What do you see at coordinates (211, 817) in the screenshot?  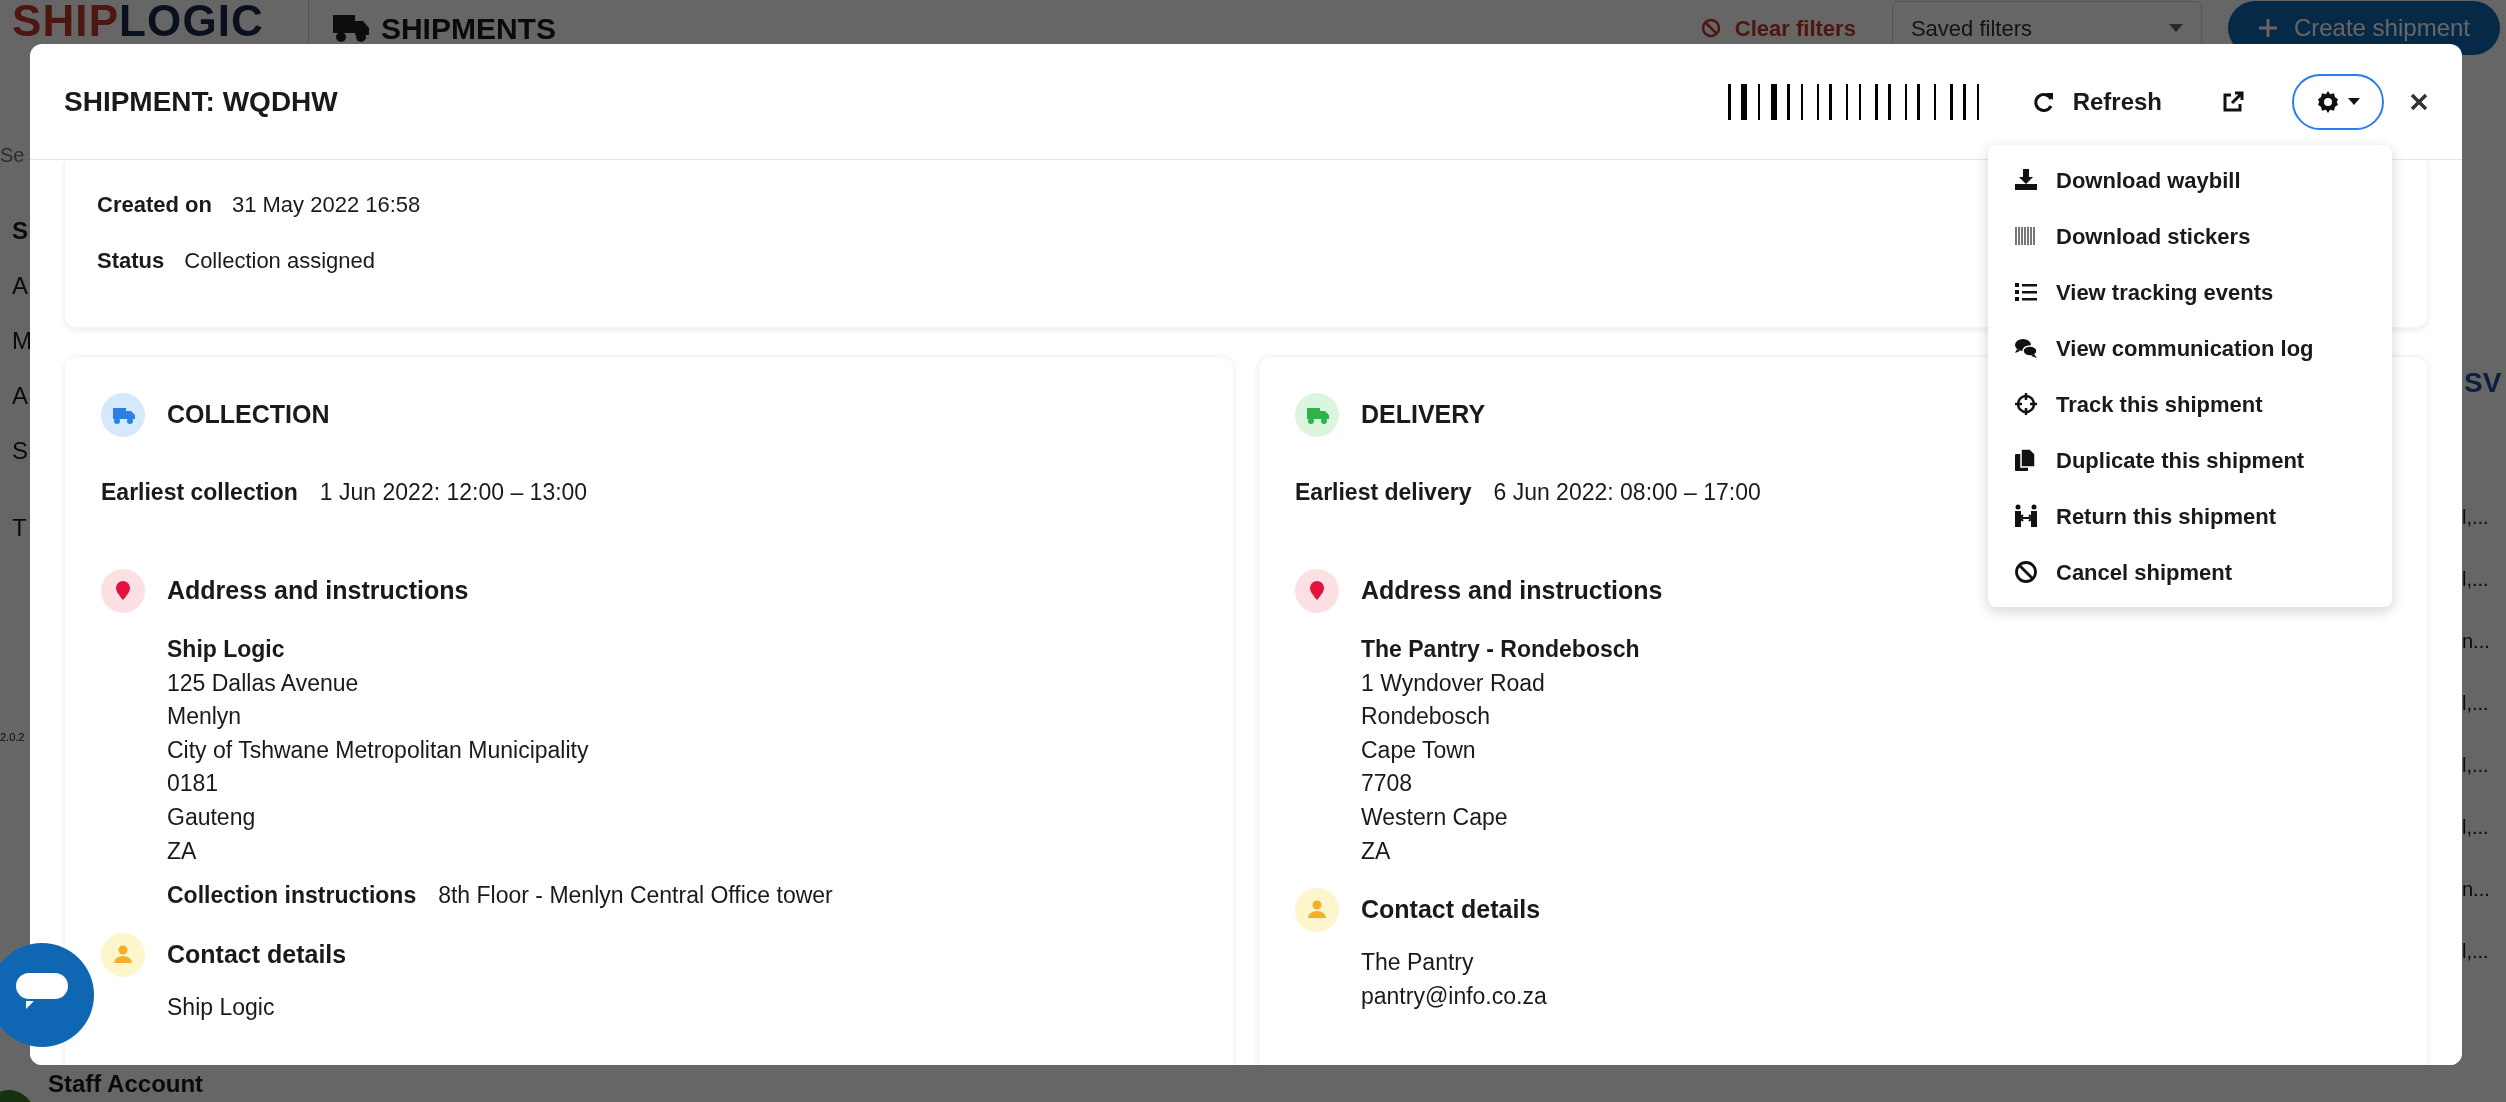 I see `address-line: Gauteng` at bounding box center [211, 817].